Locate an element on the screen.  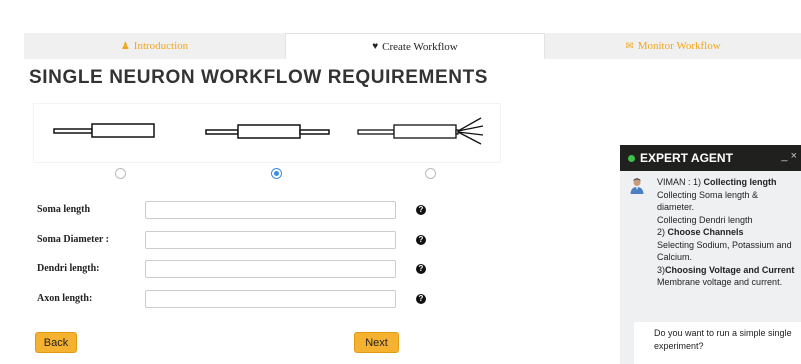
soma-diameter-input is located at coordinates (270, 240).